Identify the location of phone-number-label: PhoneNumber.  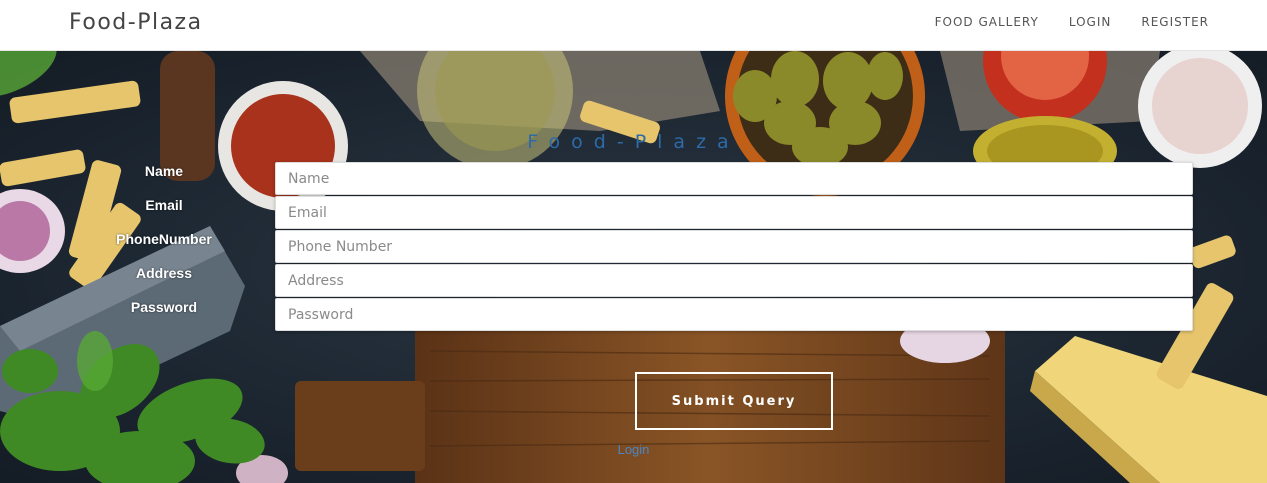
(164, 239).